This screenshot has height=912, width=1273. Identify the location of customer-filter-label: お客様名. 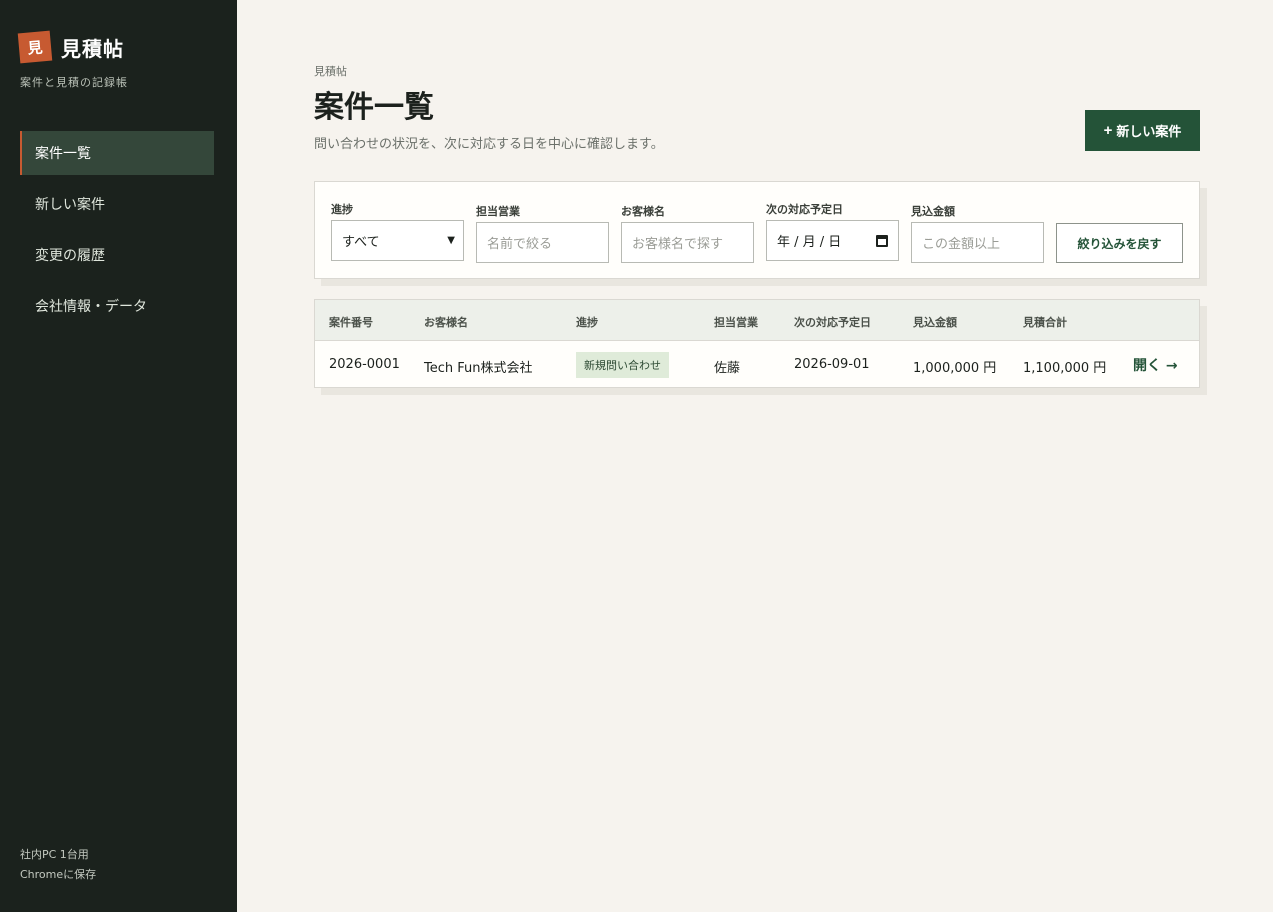
(643, 211).